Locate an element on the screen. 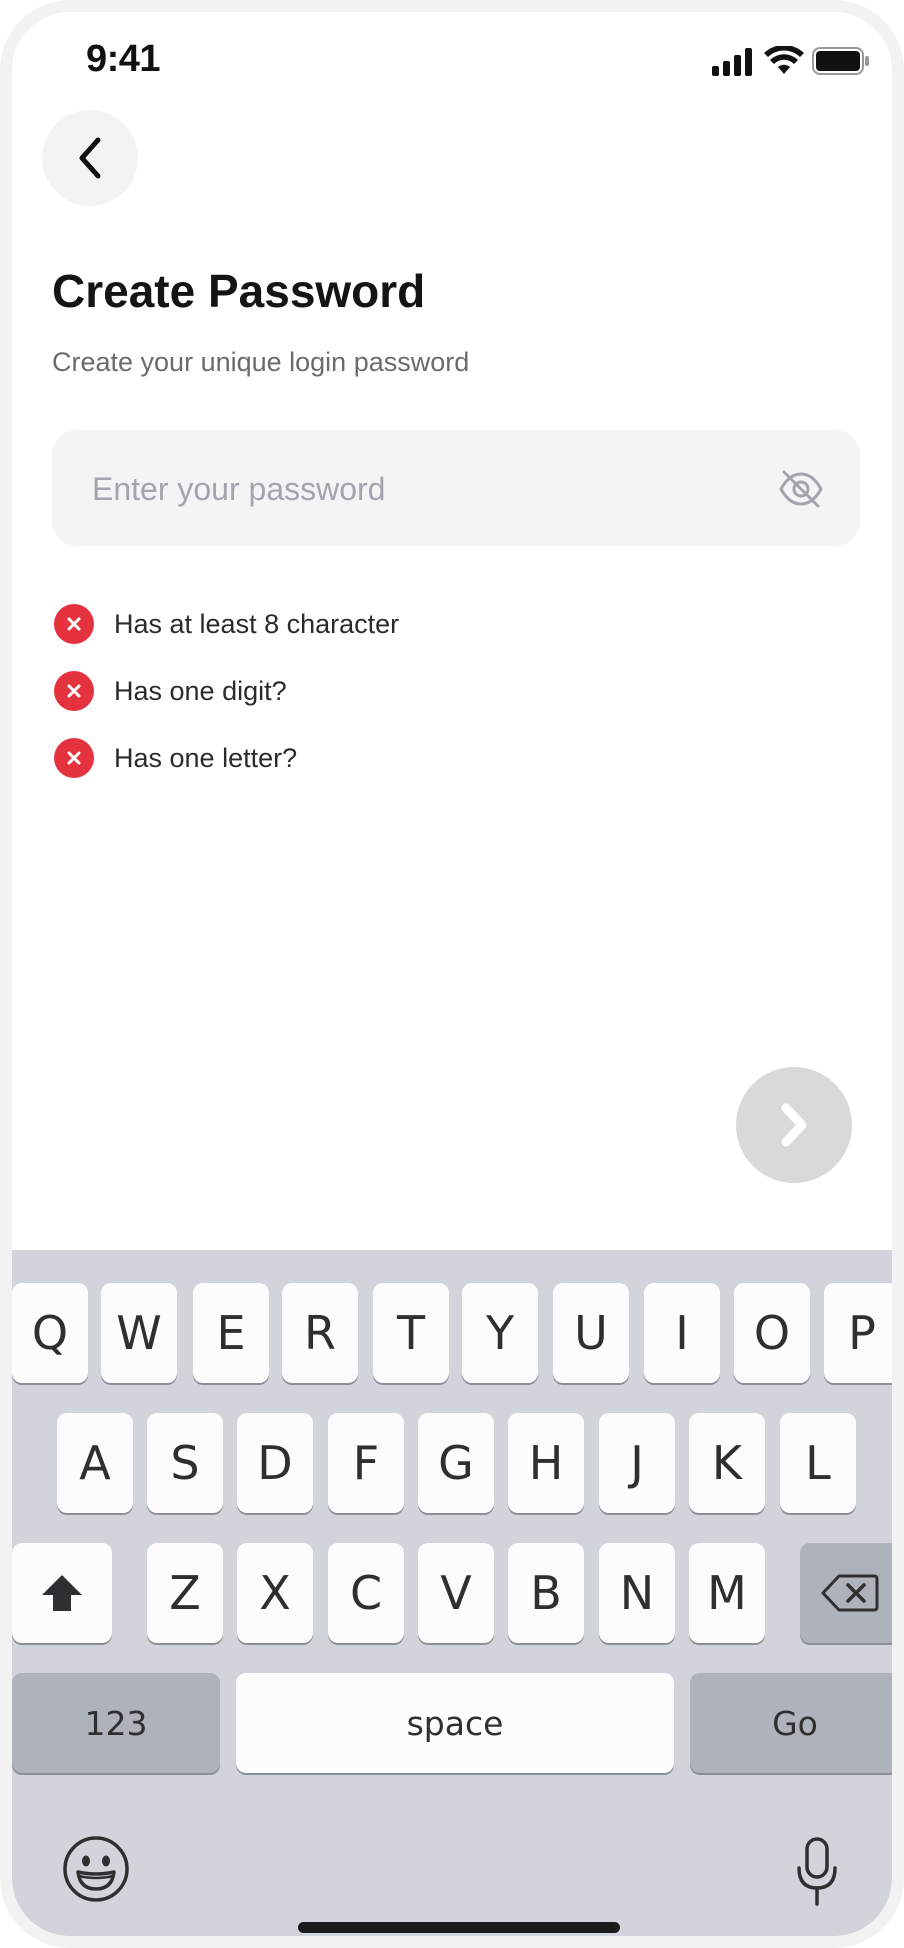  chevron-right-icon is located at coordinates (794, 1125).